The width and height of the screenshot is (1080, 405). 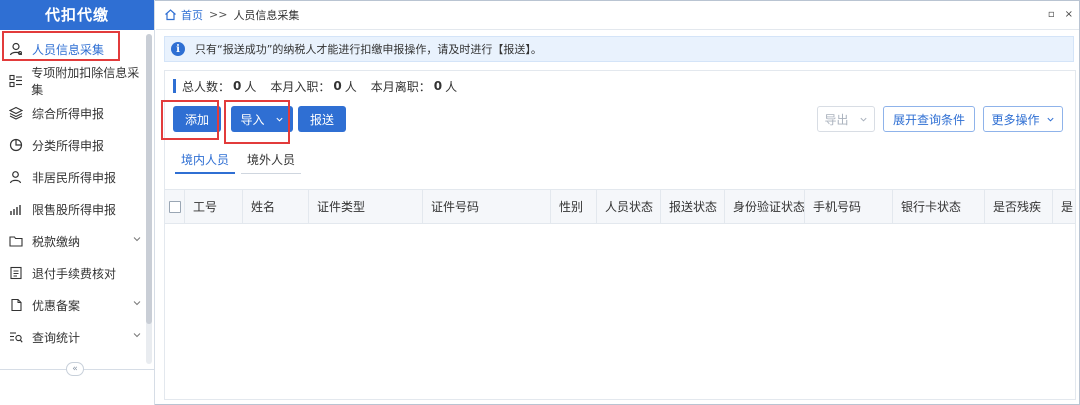 I want to click on sidebar-item-label: 优惠备案, so click(x=56, y=305).